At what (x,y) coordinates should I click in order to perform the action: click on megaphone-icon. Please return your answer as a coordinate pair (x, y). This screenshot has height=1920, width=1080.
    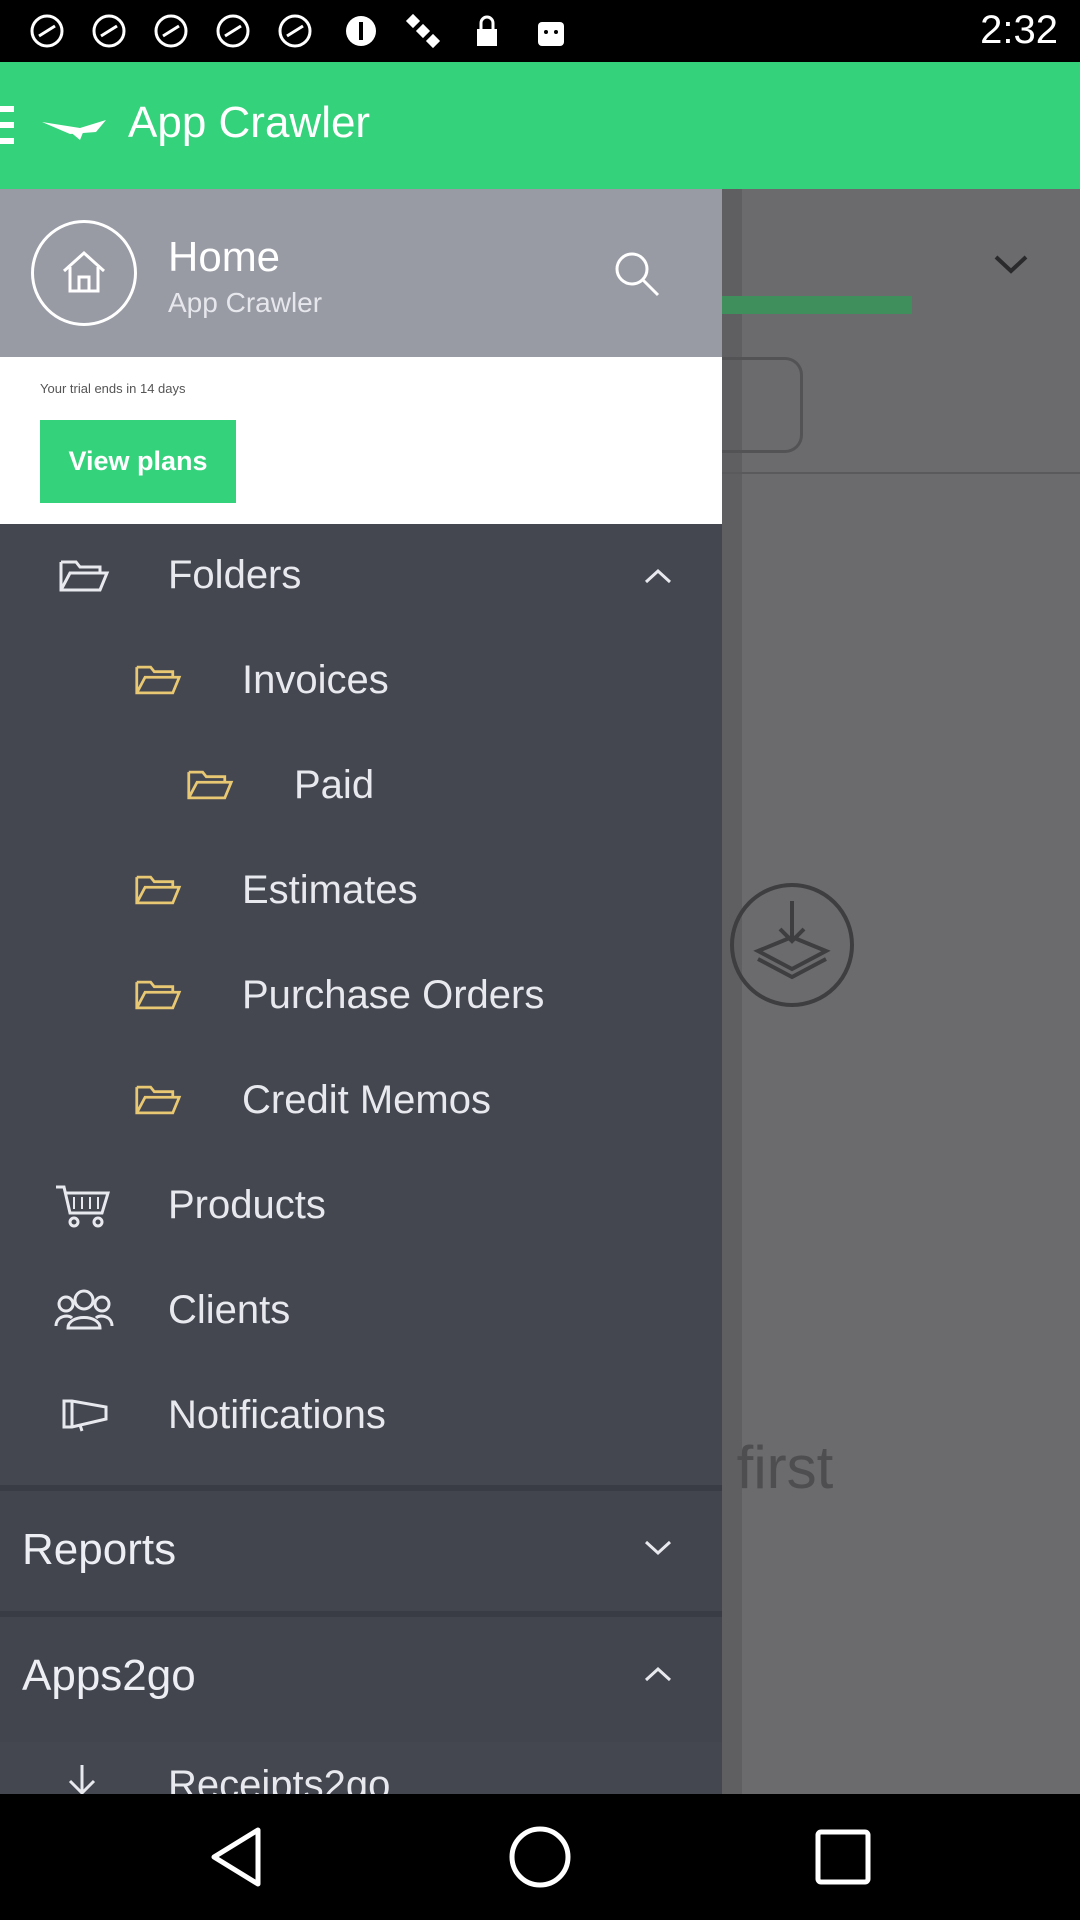
    Looking at the image, I should click on (85, 1415).